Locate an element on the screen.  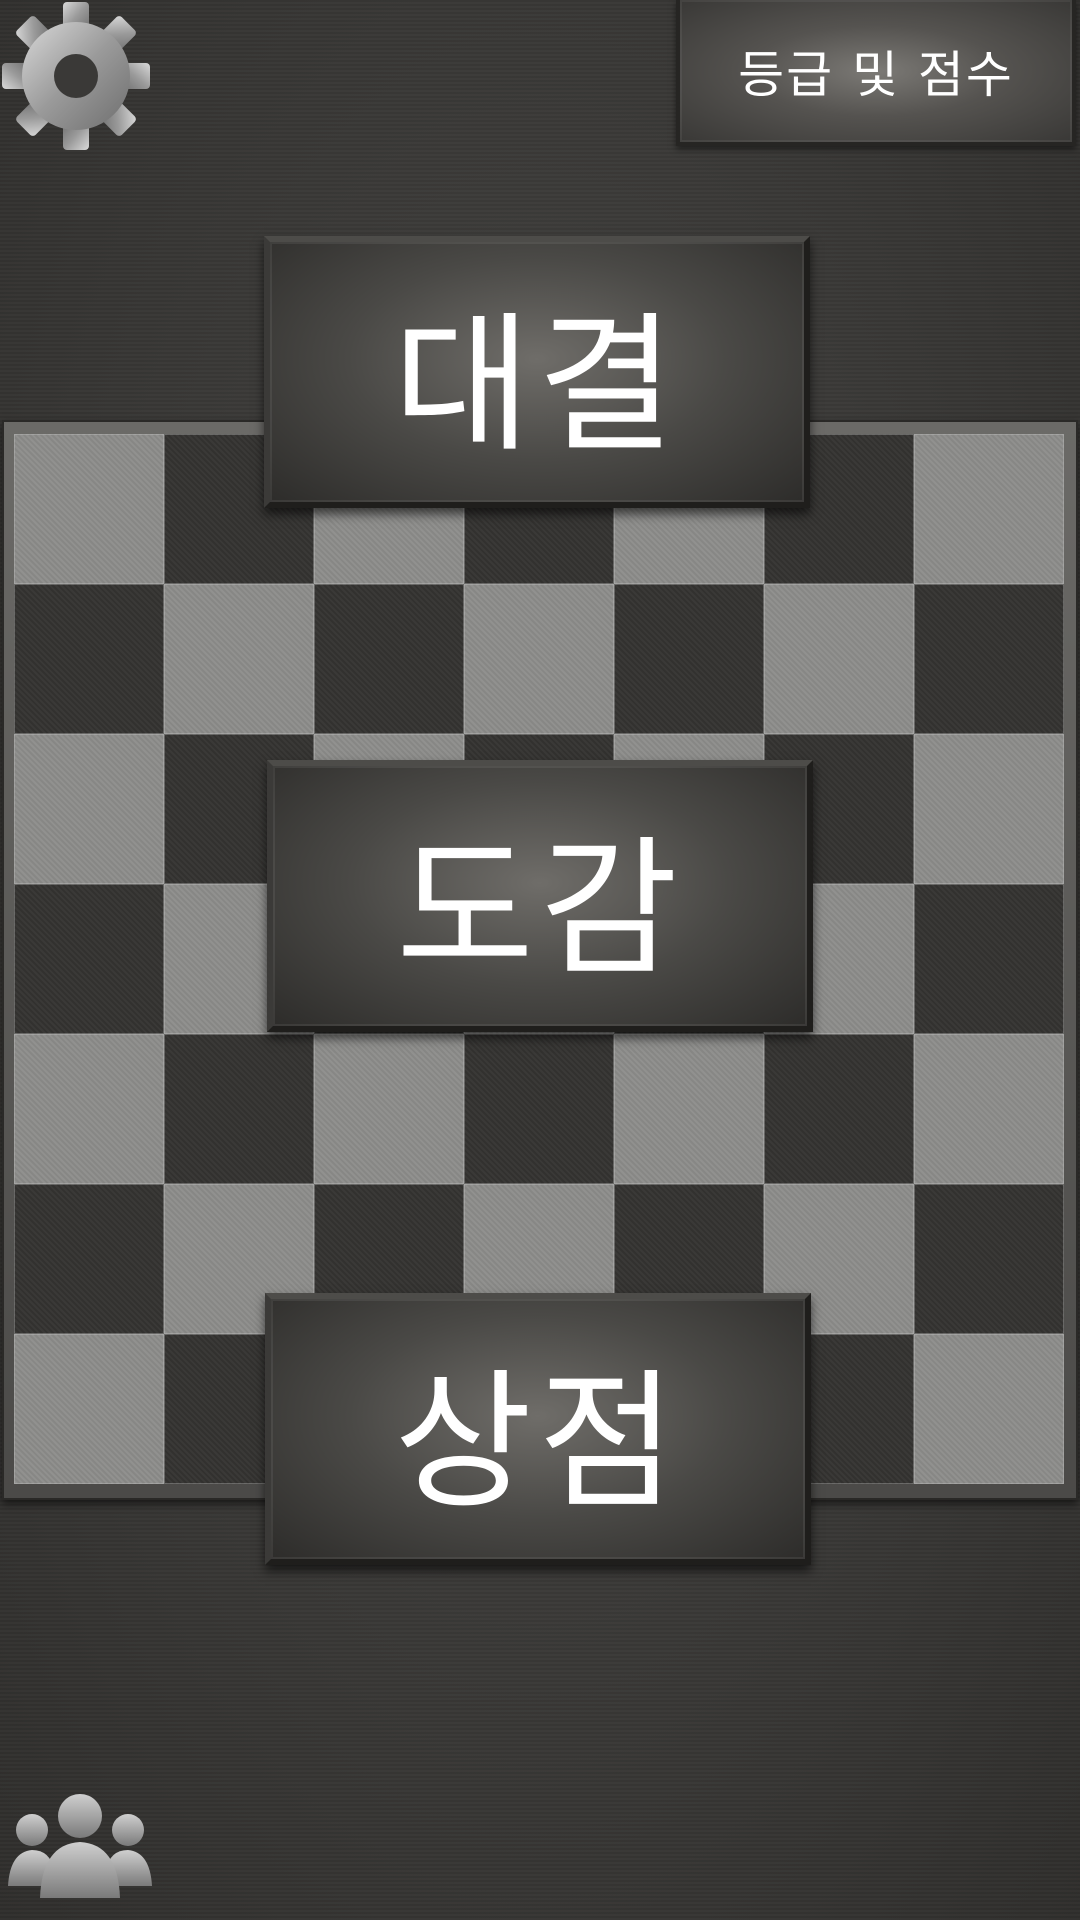
battle-button: 대결 is located at coordinates (537, 372).